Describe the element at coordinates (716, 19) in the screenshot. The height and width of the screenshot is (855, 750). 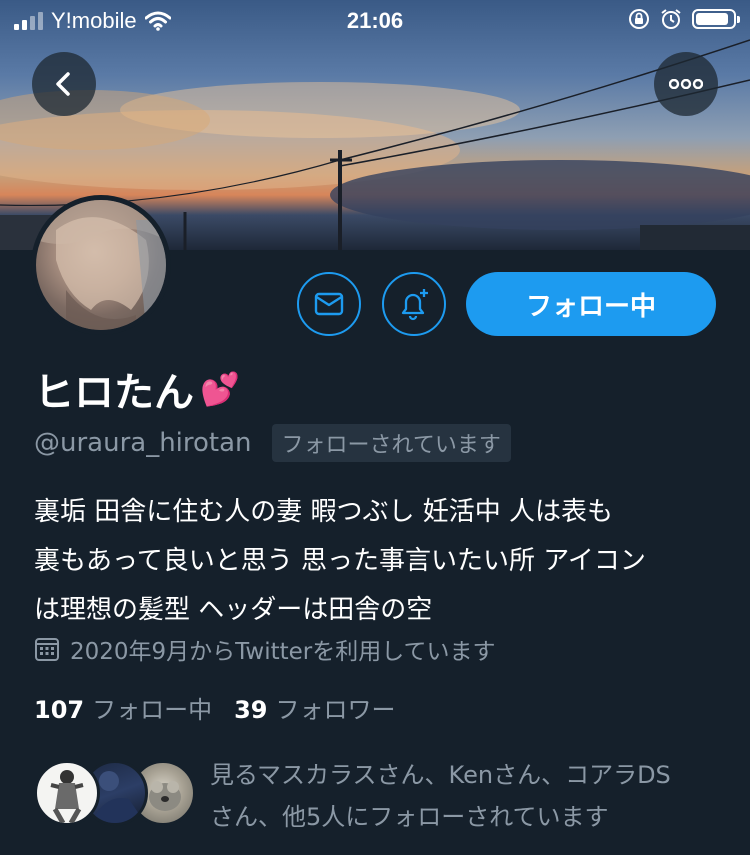
I see `battery-icon` at that location.